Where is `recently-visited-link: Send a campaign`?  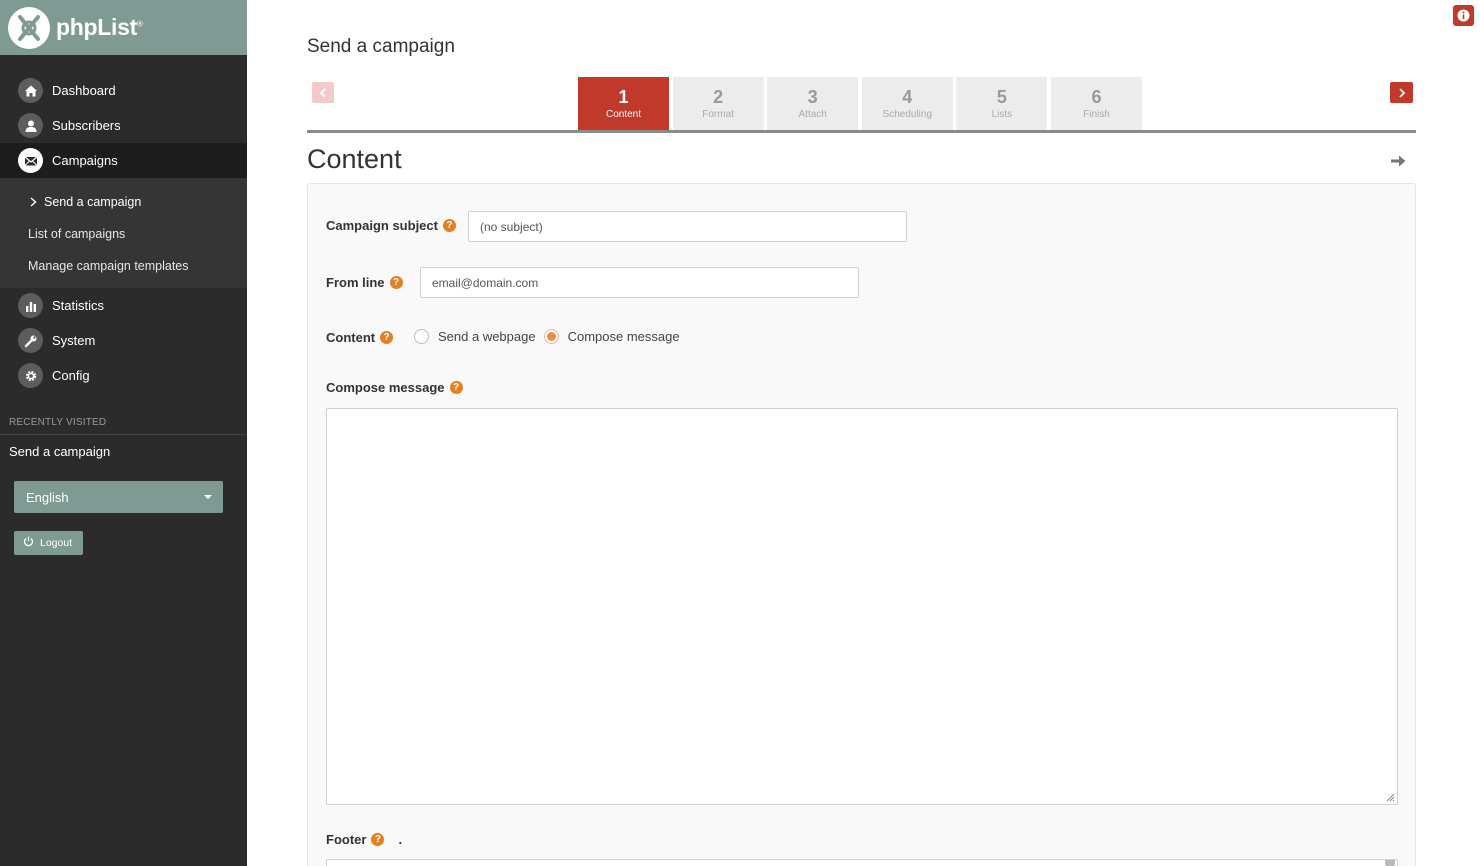 recently-visited-link: Send a campaign is located at coordinates (123, 451).